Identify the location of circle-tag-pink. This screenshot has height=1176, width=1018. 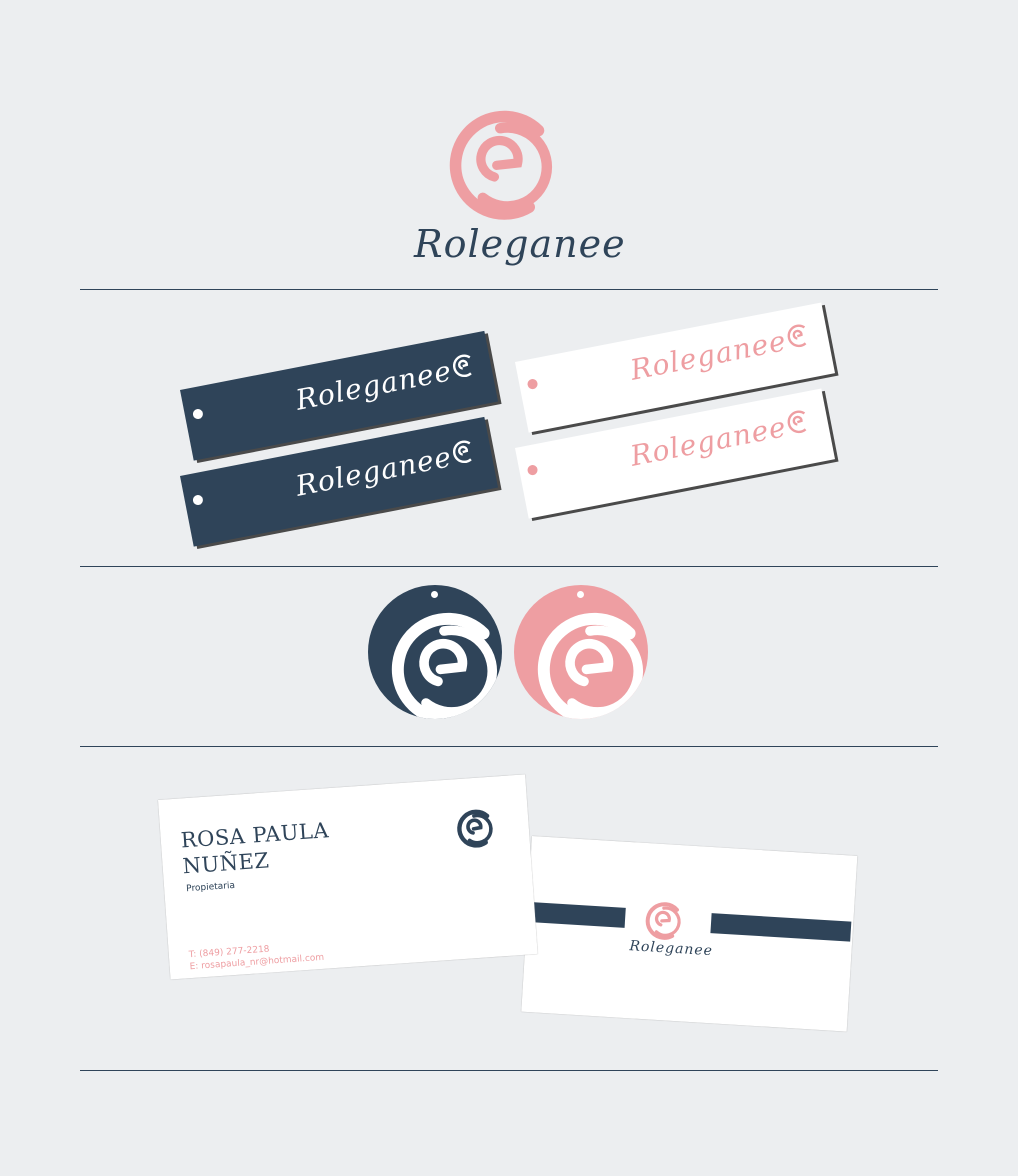
(581, 652).